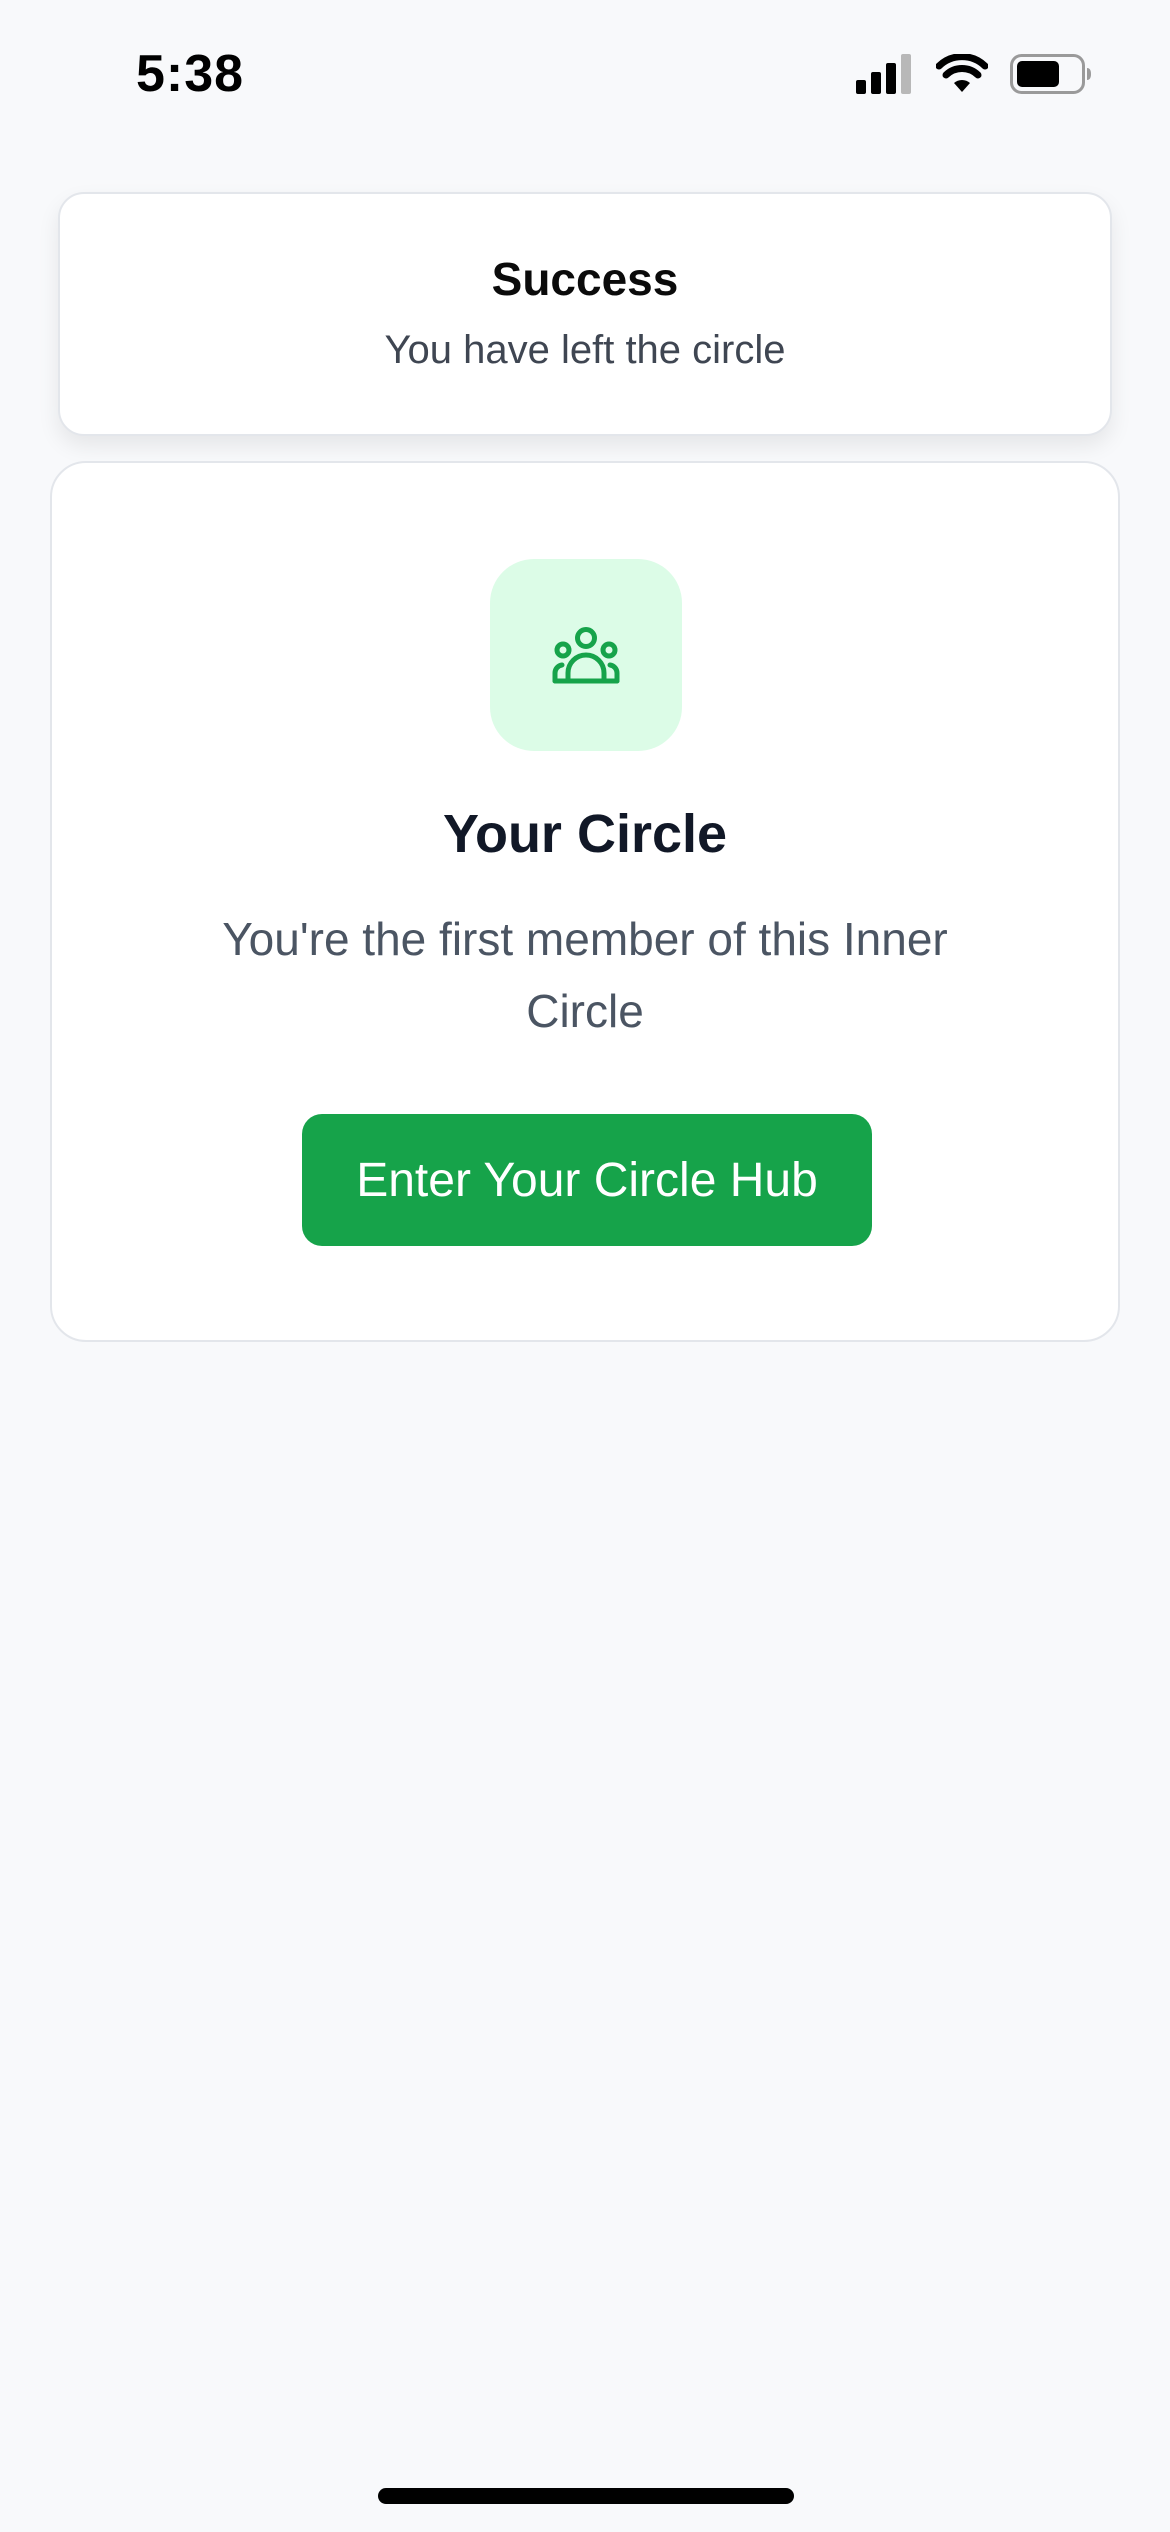 This screenshot has width=1170, height=2532. Describe the element at coordinates (190, 74) in the screenshot. I see `status-time: 5:38` at that location.